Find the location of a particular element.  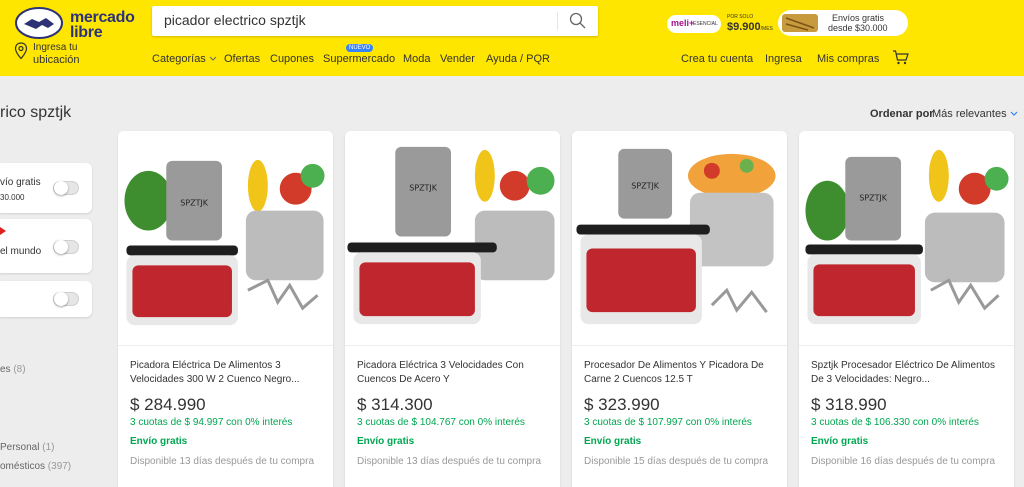

sort-dropdown: Más relevantes is located at coordinates (975, 114).